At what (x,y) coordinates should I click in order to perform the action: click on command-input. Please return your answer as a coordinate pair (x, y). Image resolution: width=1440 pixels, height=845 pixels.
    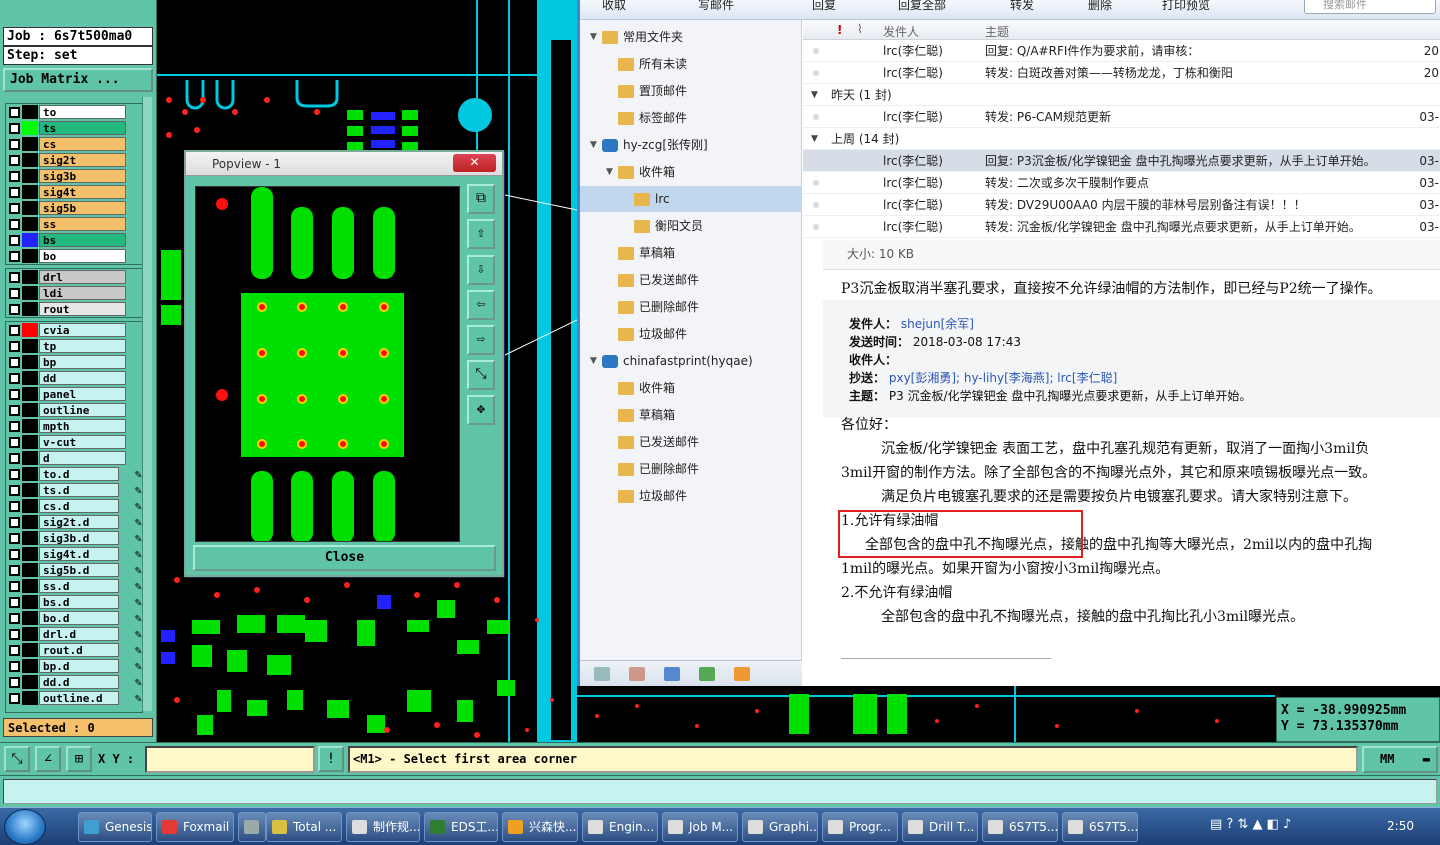
    Looking at the image, I should click on (720, 791).